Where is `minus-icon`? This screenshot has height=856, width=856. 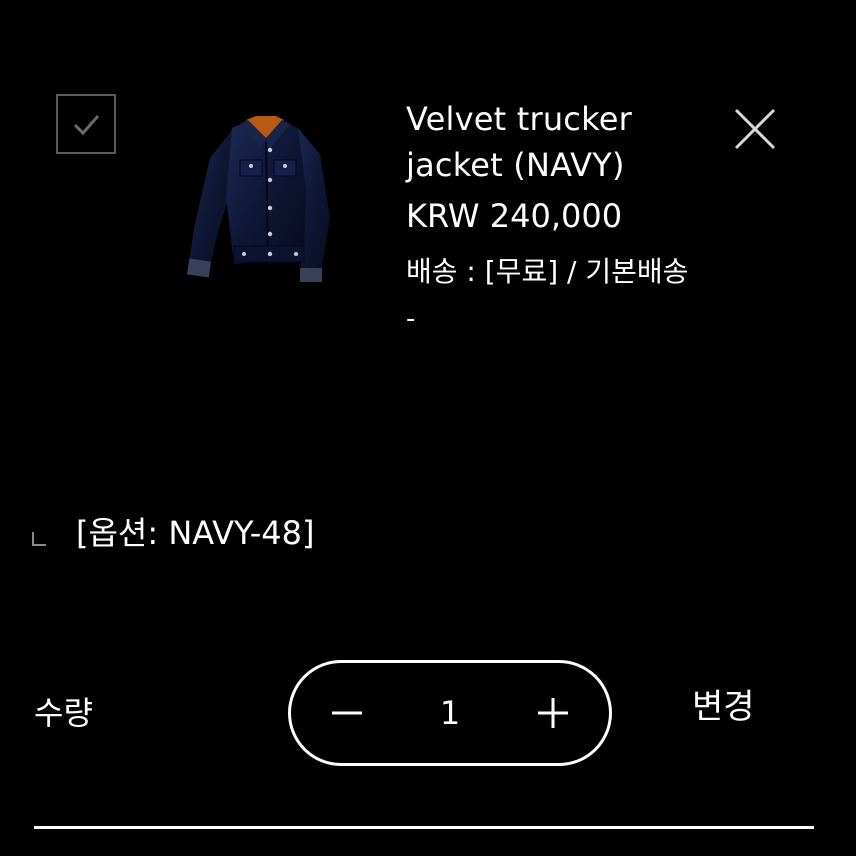 minus-icon is located at coordinates (347, 713).